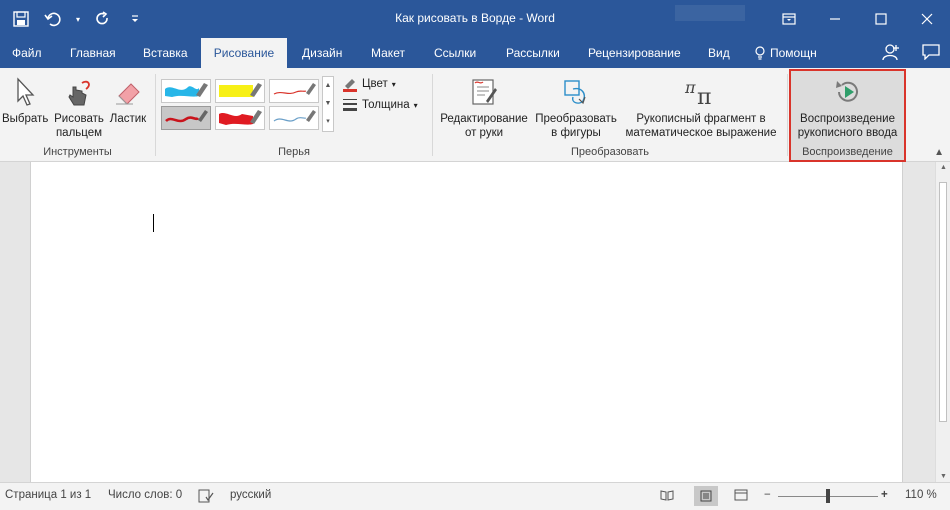  What do you see at coordinates (847, 133) in the screenshot?
I see `ink-replay-label-2: рукописного ввода` at bounding box center [847, 133].